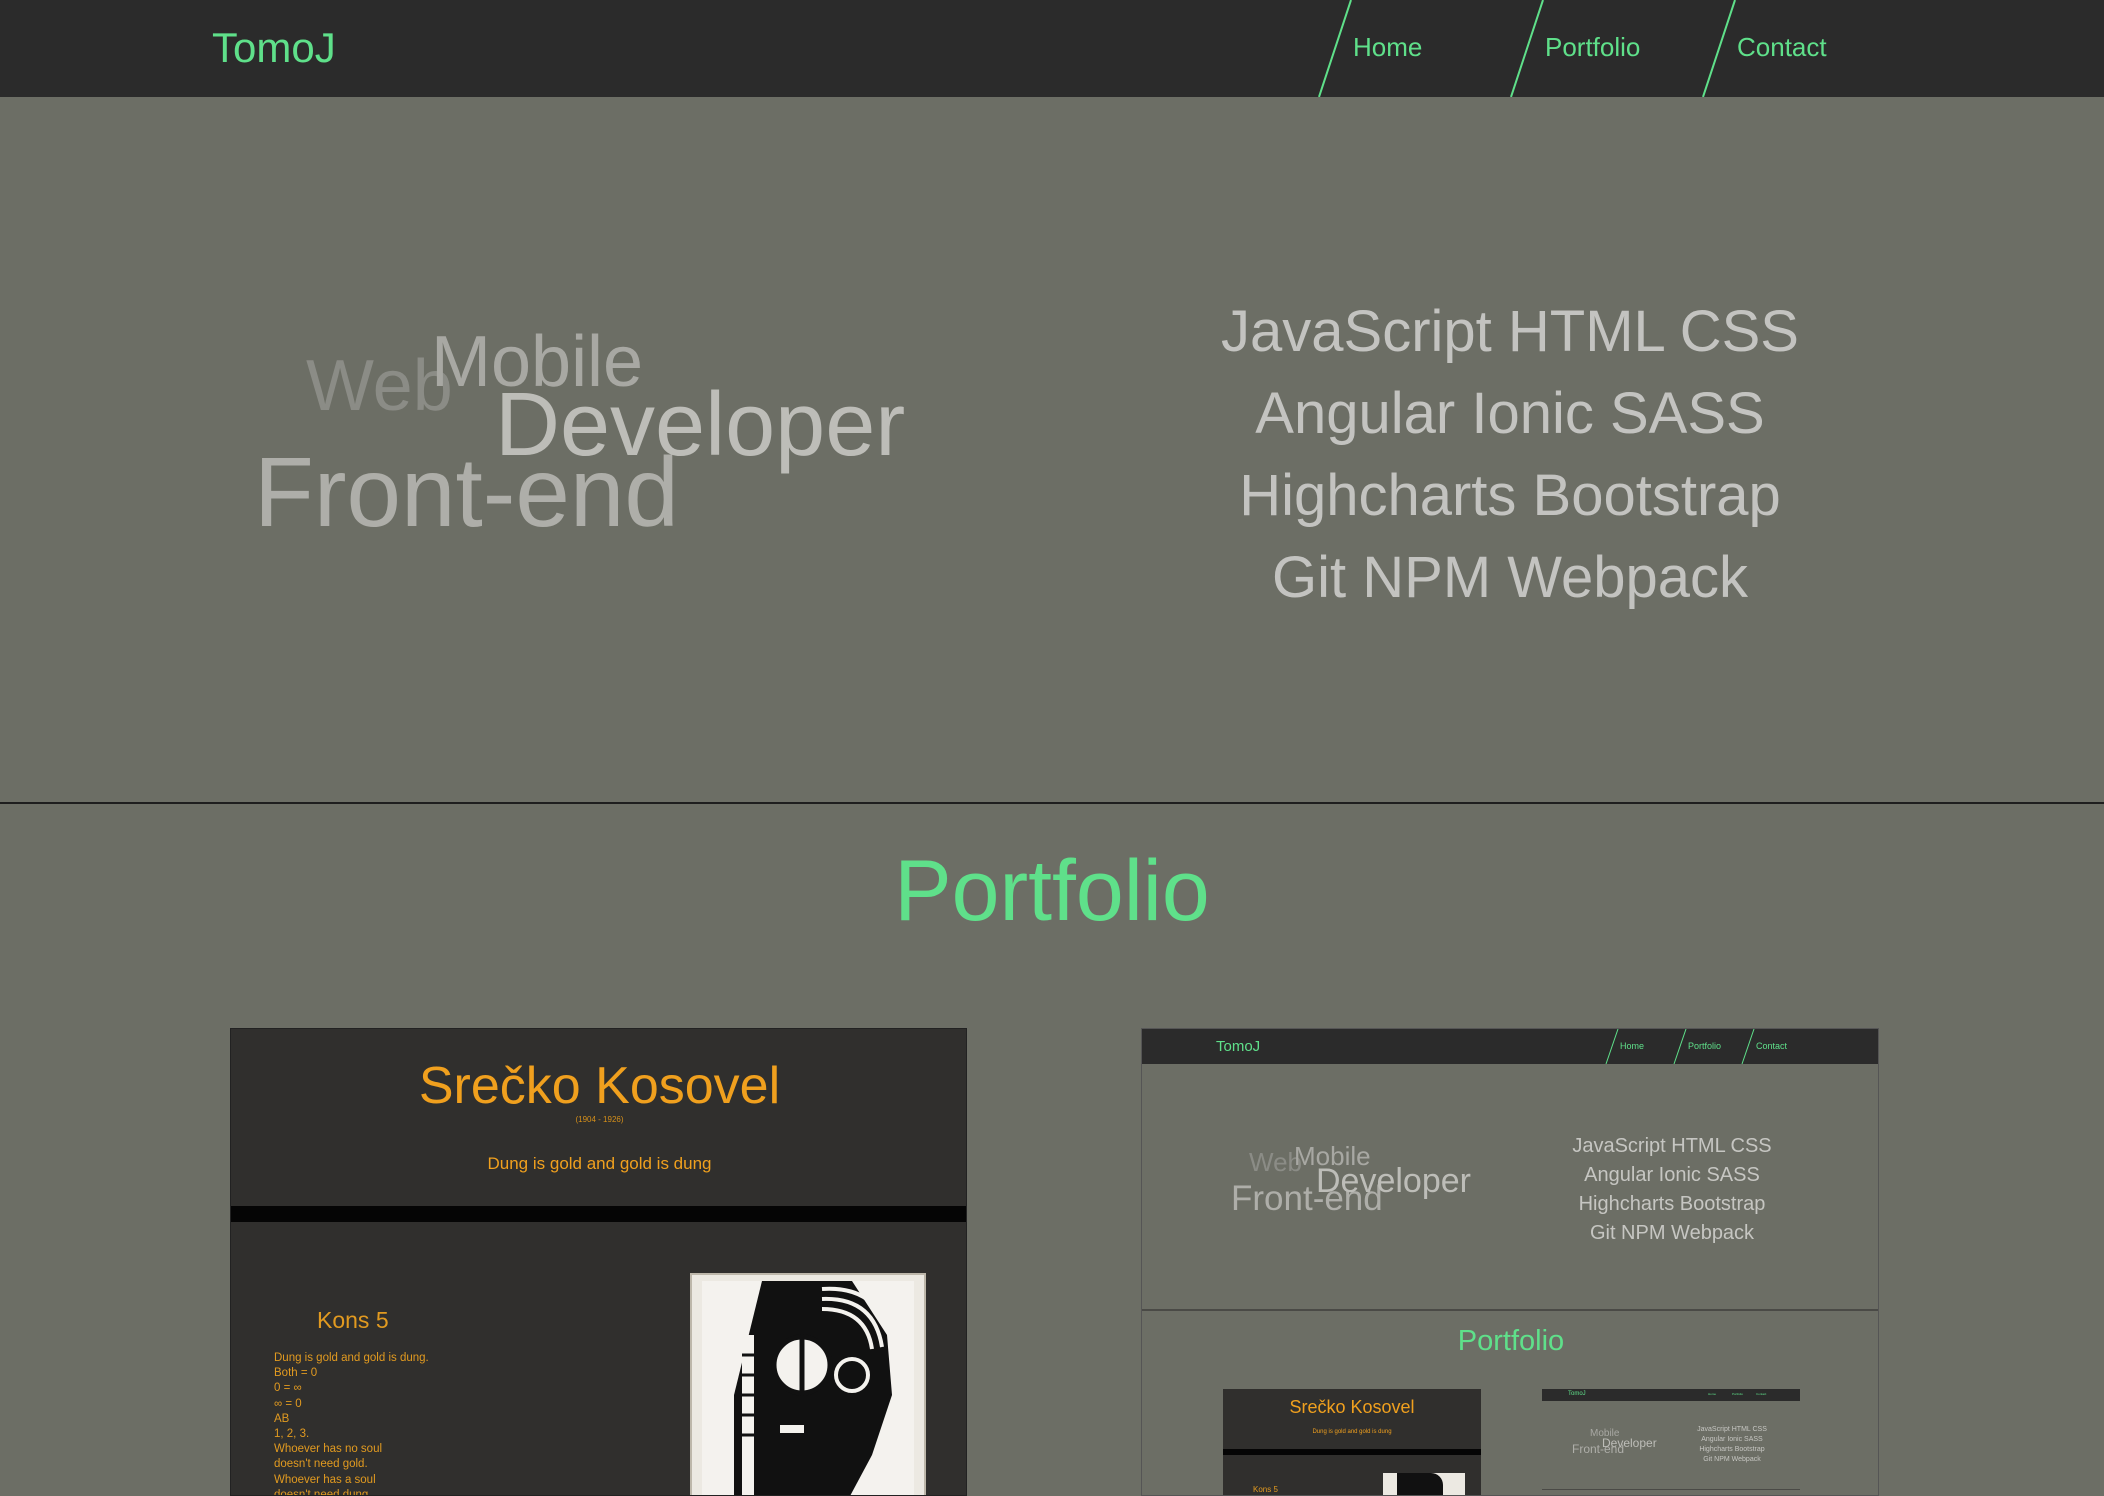 The height and width of the screenshot is (1496, 2104). What do you see at coordinates (1577, 1394) in the screenshot?
I see `sub-brand: TomoJ` at bounding box center [1577, 1394].